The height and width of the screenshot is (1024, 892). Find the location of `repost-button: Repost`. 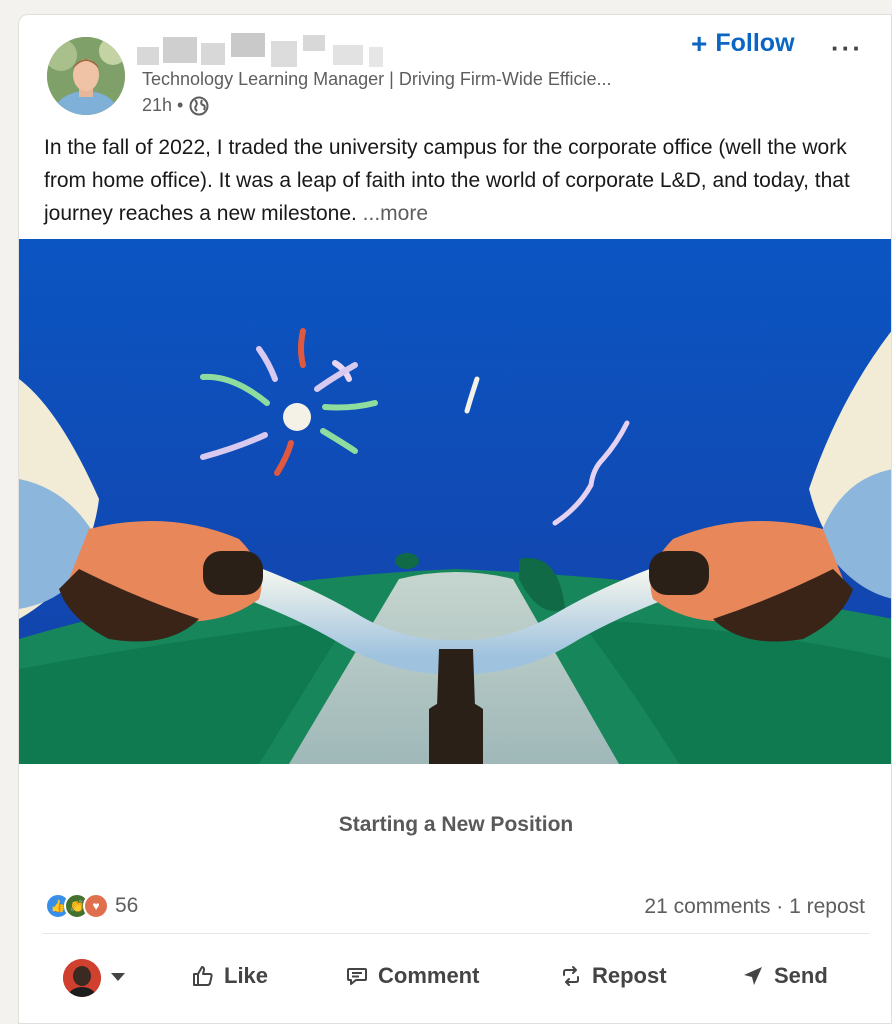

repost-button: Repost is located at coordinates (613, 976).